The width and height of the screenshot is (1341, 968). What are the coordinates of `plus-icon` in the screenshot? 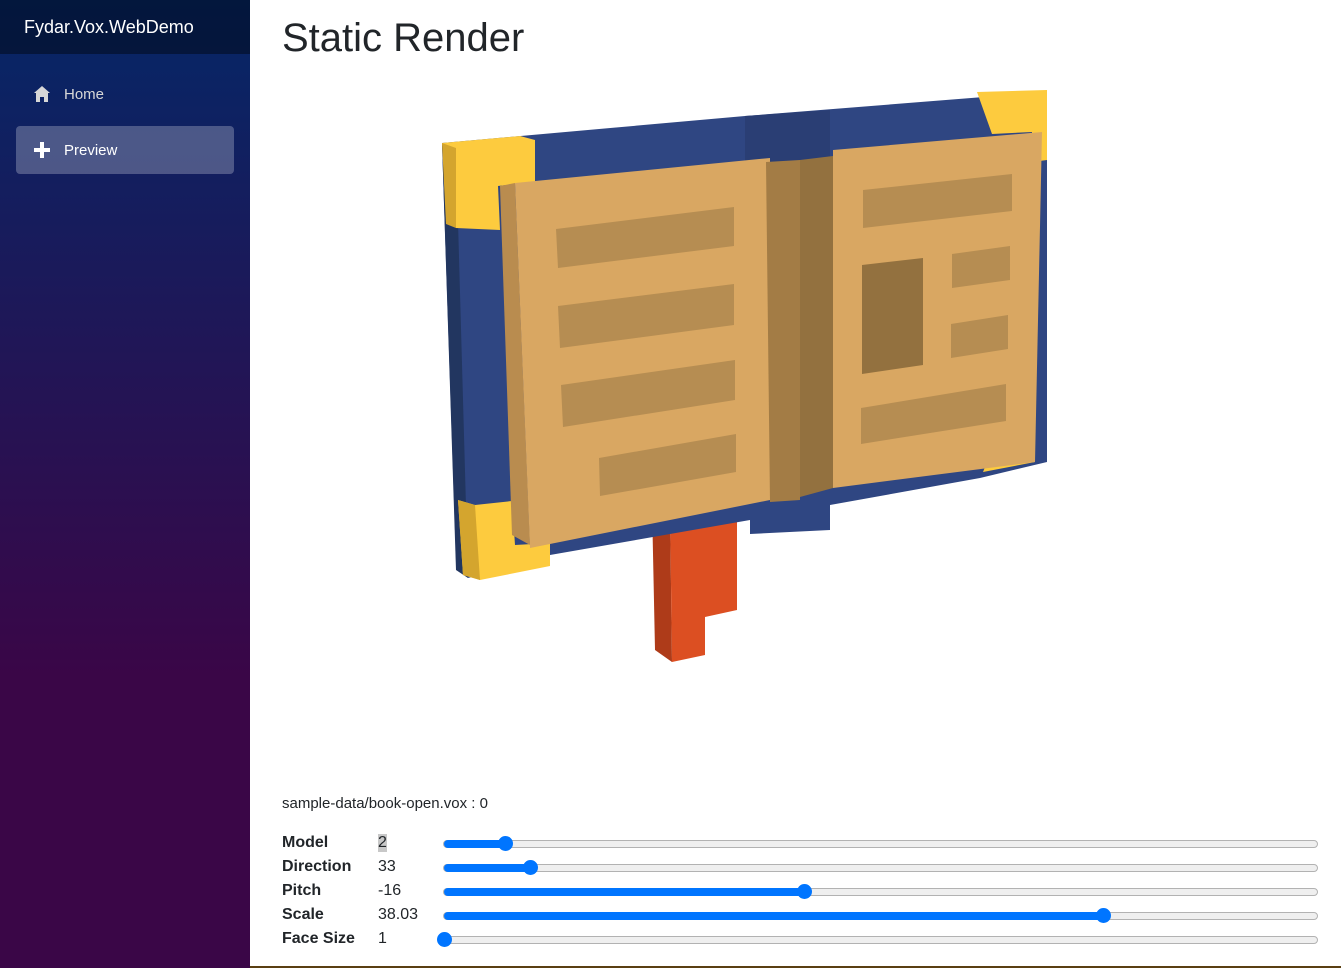 It's located at (42, 150).